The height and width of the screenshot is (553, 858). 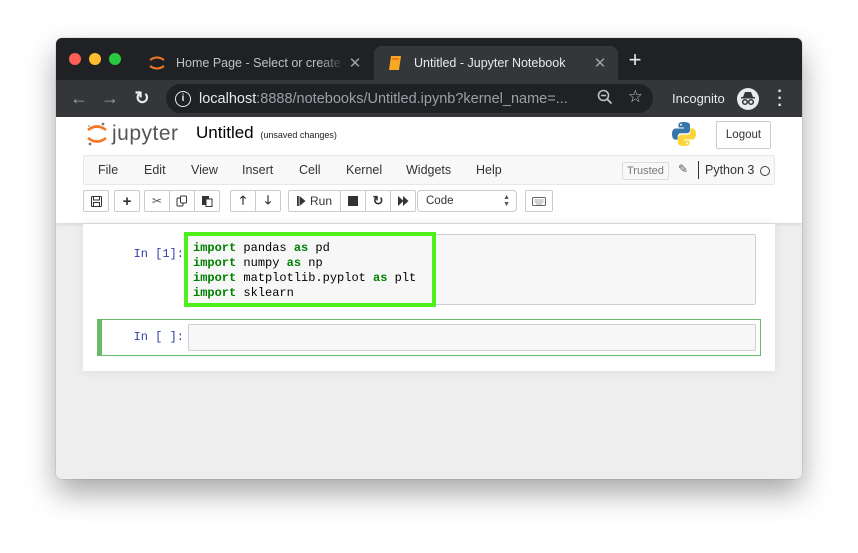 I want to click on keyboard-icon, so click(x=539, y=201).